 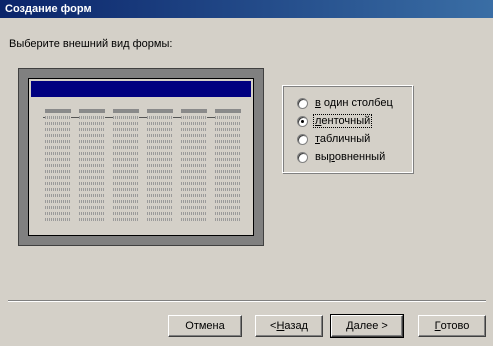 I want to click on preview-header-bar, so click(x=141, y=89).